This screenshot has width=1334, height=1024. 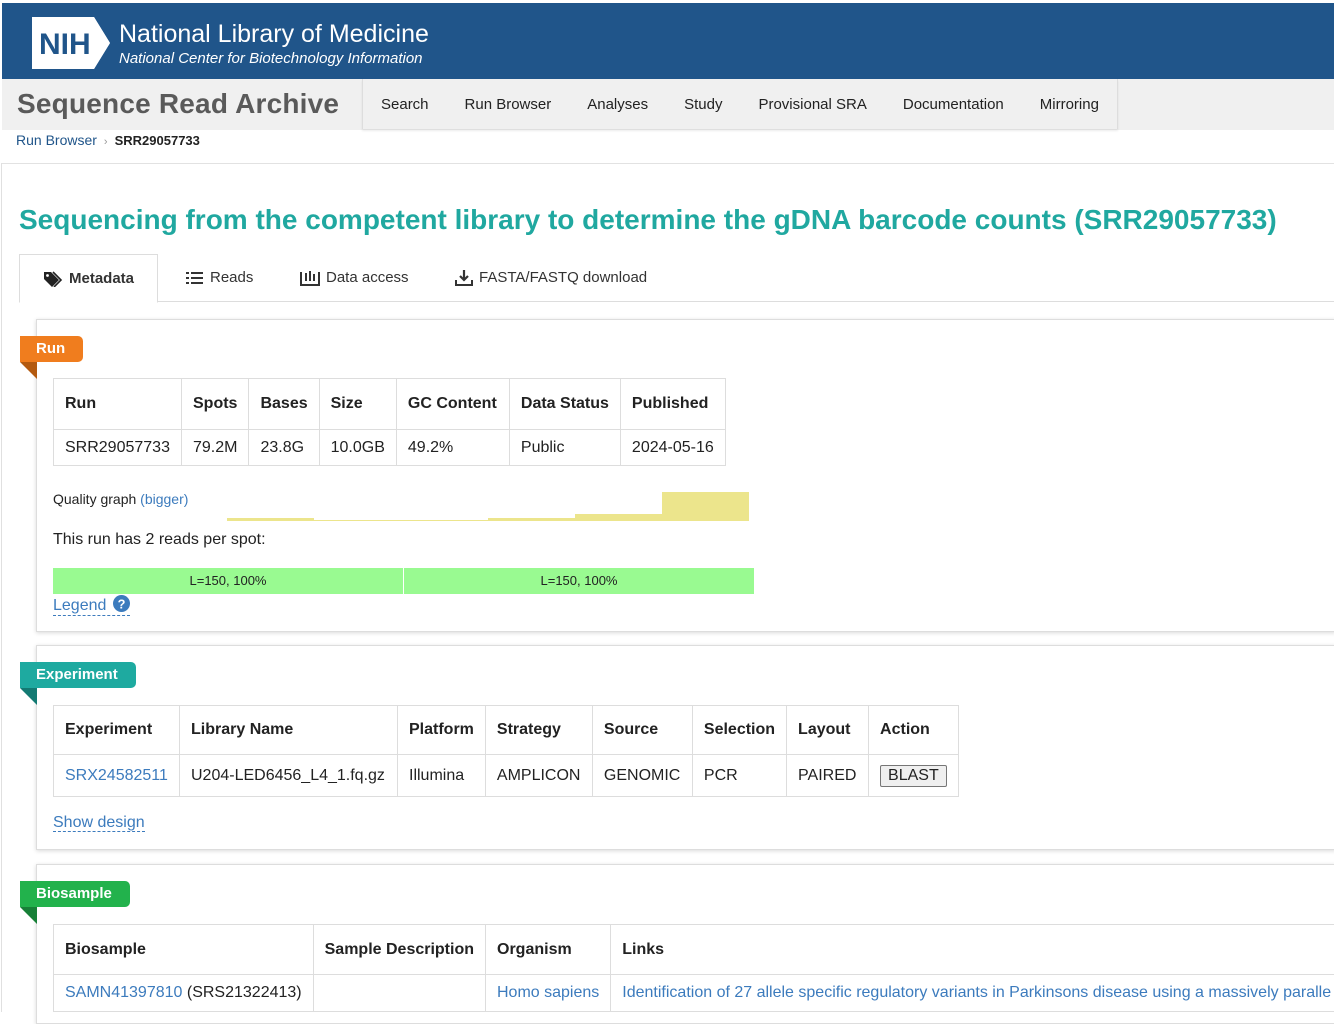 I want to click on blast-button: BLAST, so click(x=913, y=776).